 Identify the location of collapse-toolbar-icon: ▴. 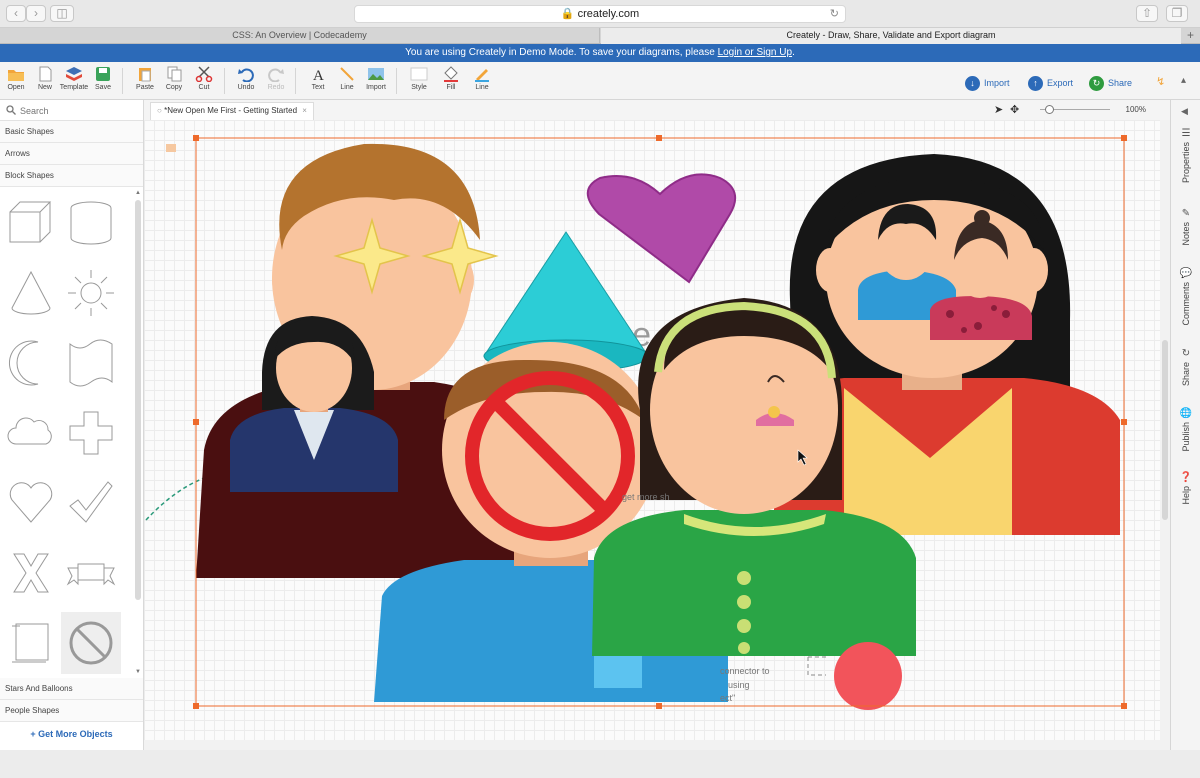
(1183, 80).